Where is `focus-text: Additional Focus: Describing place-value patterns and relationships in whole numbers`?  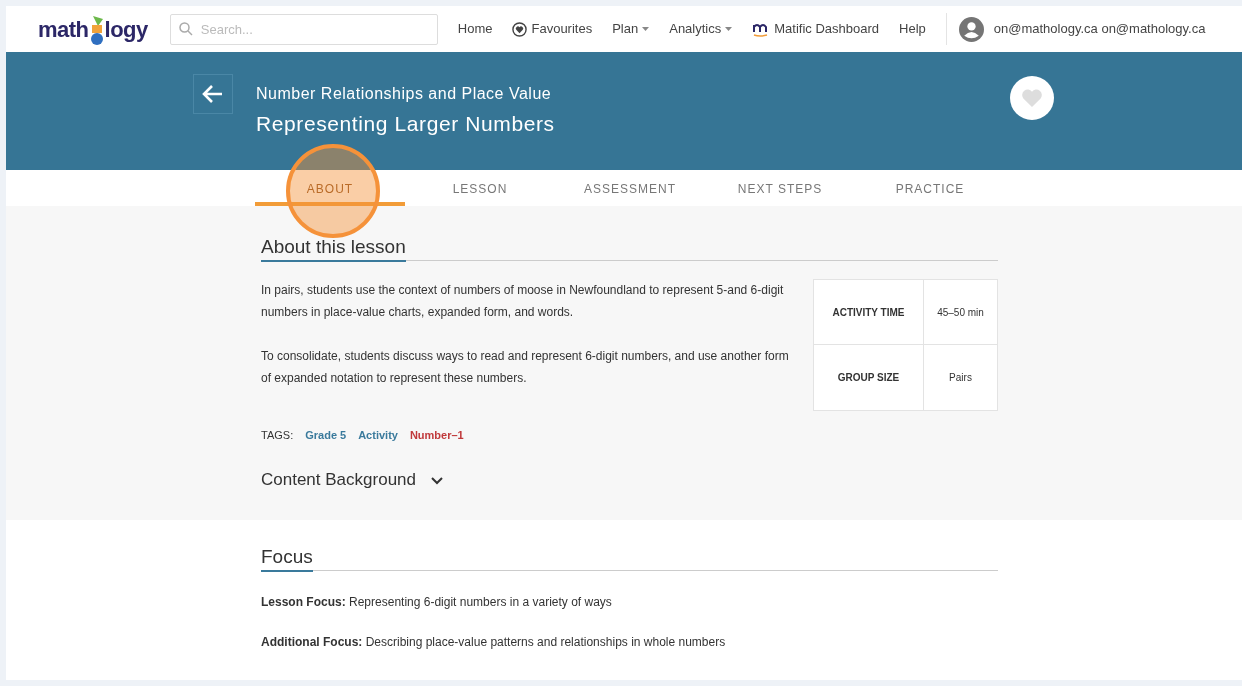
focus-text: Additional Focus: Describing place-value patterns and relationships in whole numbers is located at coordinates (494, 642).